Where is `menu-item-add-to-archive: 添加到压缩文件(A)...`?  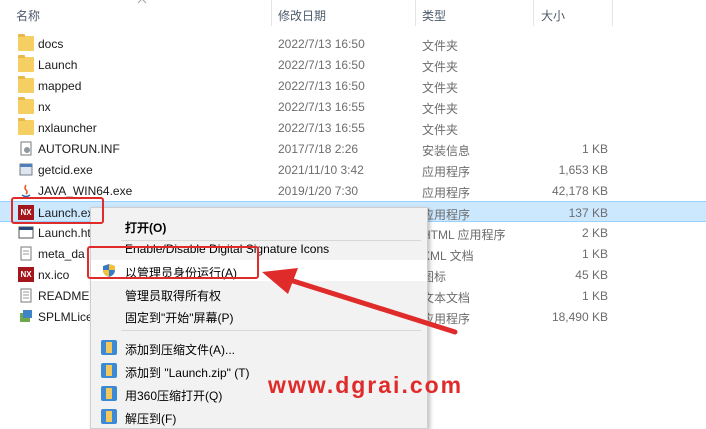 menu-item-add-to-archive: 添加到压缩文件(A)... is located at coordinates (259, 347).